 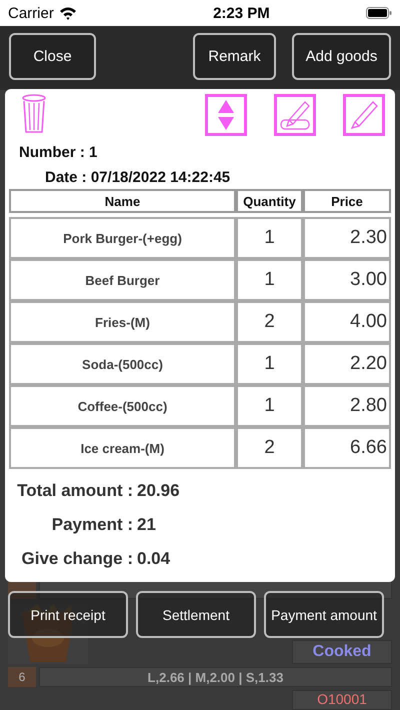 What do you see at coordinates (159, 491) in the screenshot?
I see `total-value: 20.96` at bounding box center [159, 491].